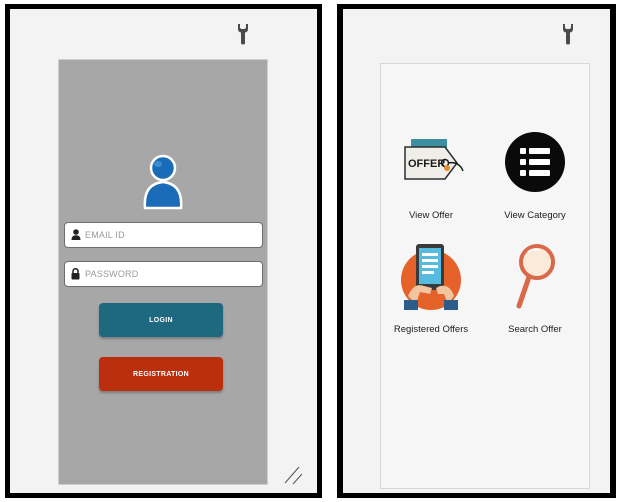 This screenshot has height=502, width=619. I want to click on registered-offers-tile: Registered Offers, so click(431, 287).